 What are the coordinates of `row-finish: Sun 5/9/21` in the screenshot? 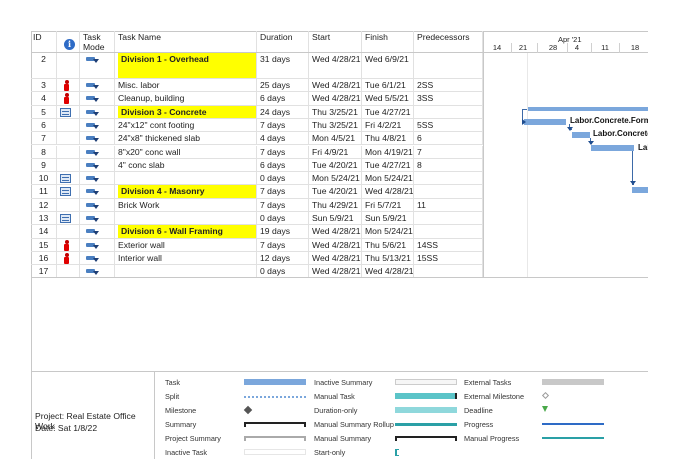 It's located at (388, 218).